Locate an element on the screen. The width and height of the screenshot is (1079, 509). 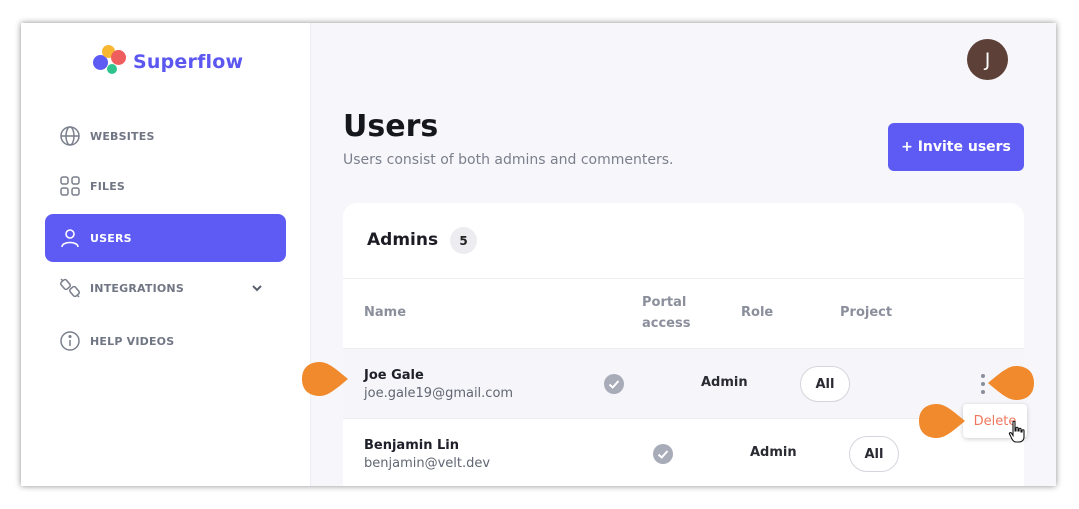
user-name: Benjamin Lin is located at coordinates (411, 445).